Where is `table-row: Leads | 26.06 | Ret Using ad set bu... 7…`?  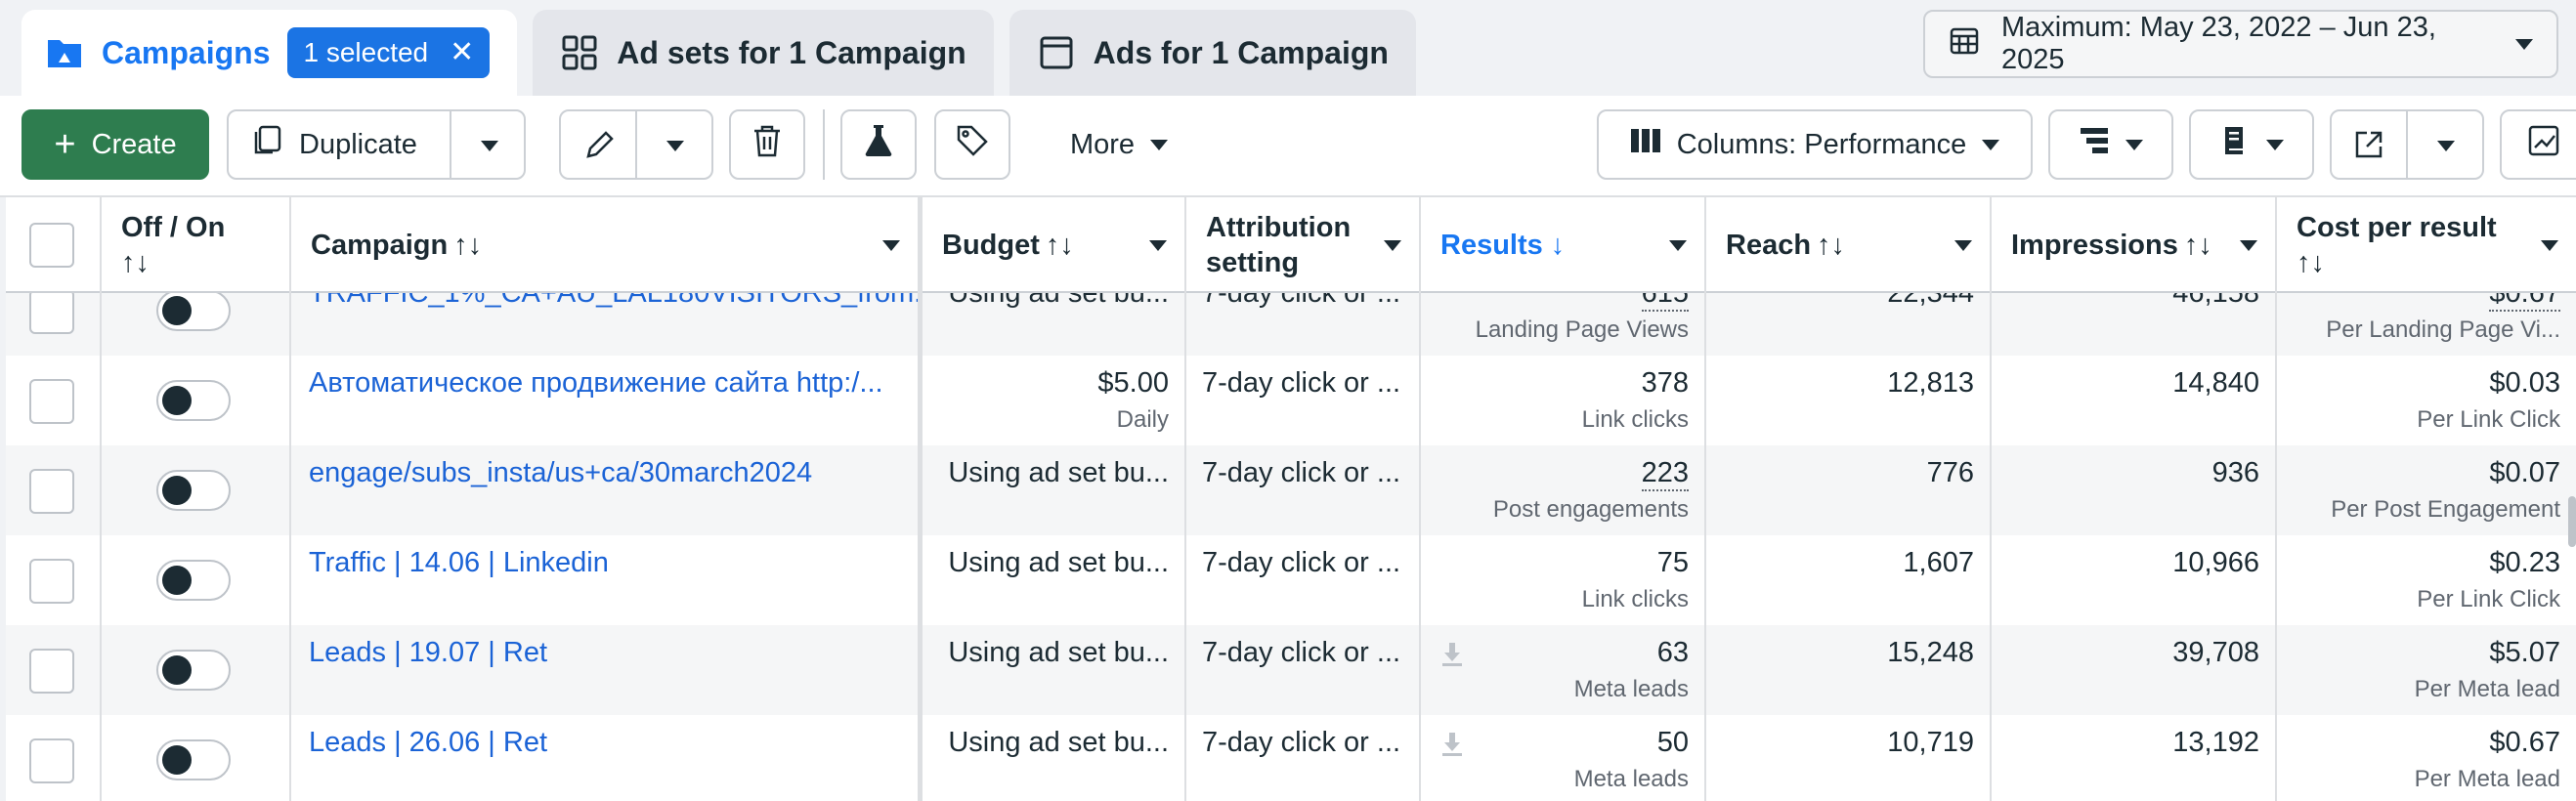
table-row: Leads | 26.06 | Ret Using ad set bu... 7… is located at coordinates (1291, 758).